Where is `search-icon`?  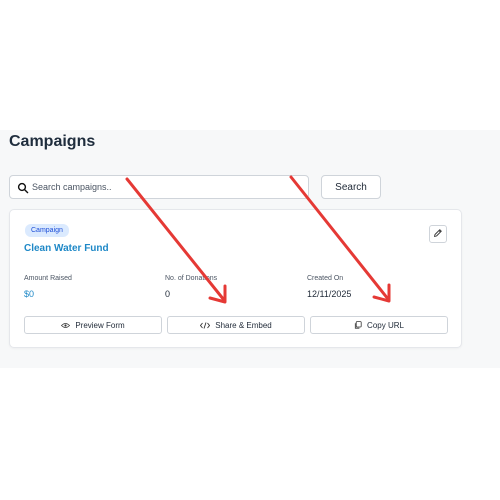 search-icon is located at coordinates (23, 187).